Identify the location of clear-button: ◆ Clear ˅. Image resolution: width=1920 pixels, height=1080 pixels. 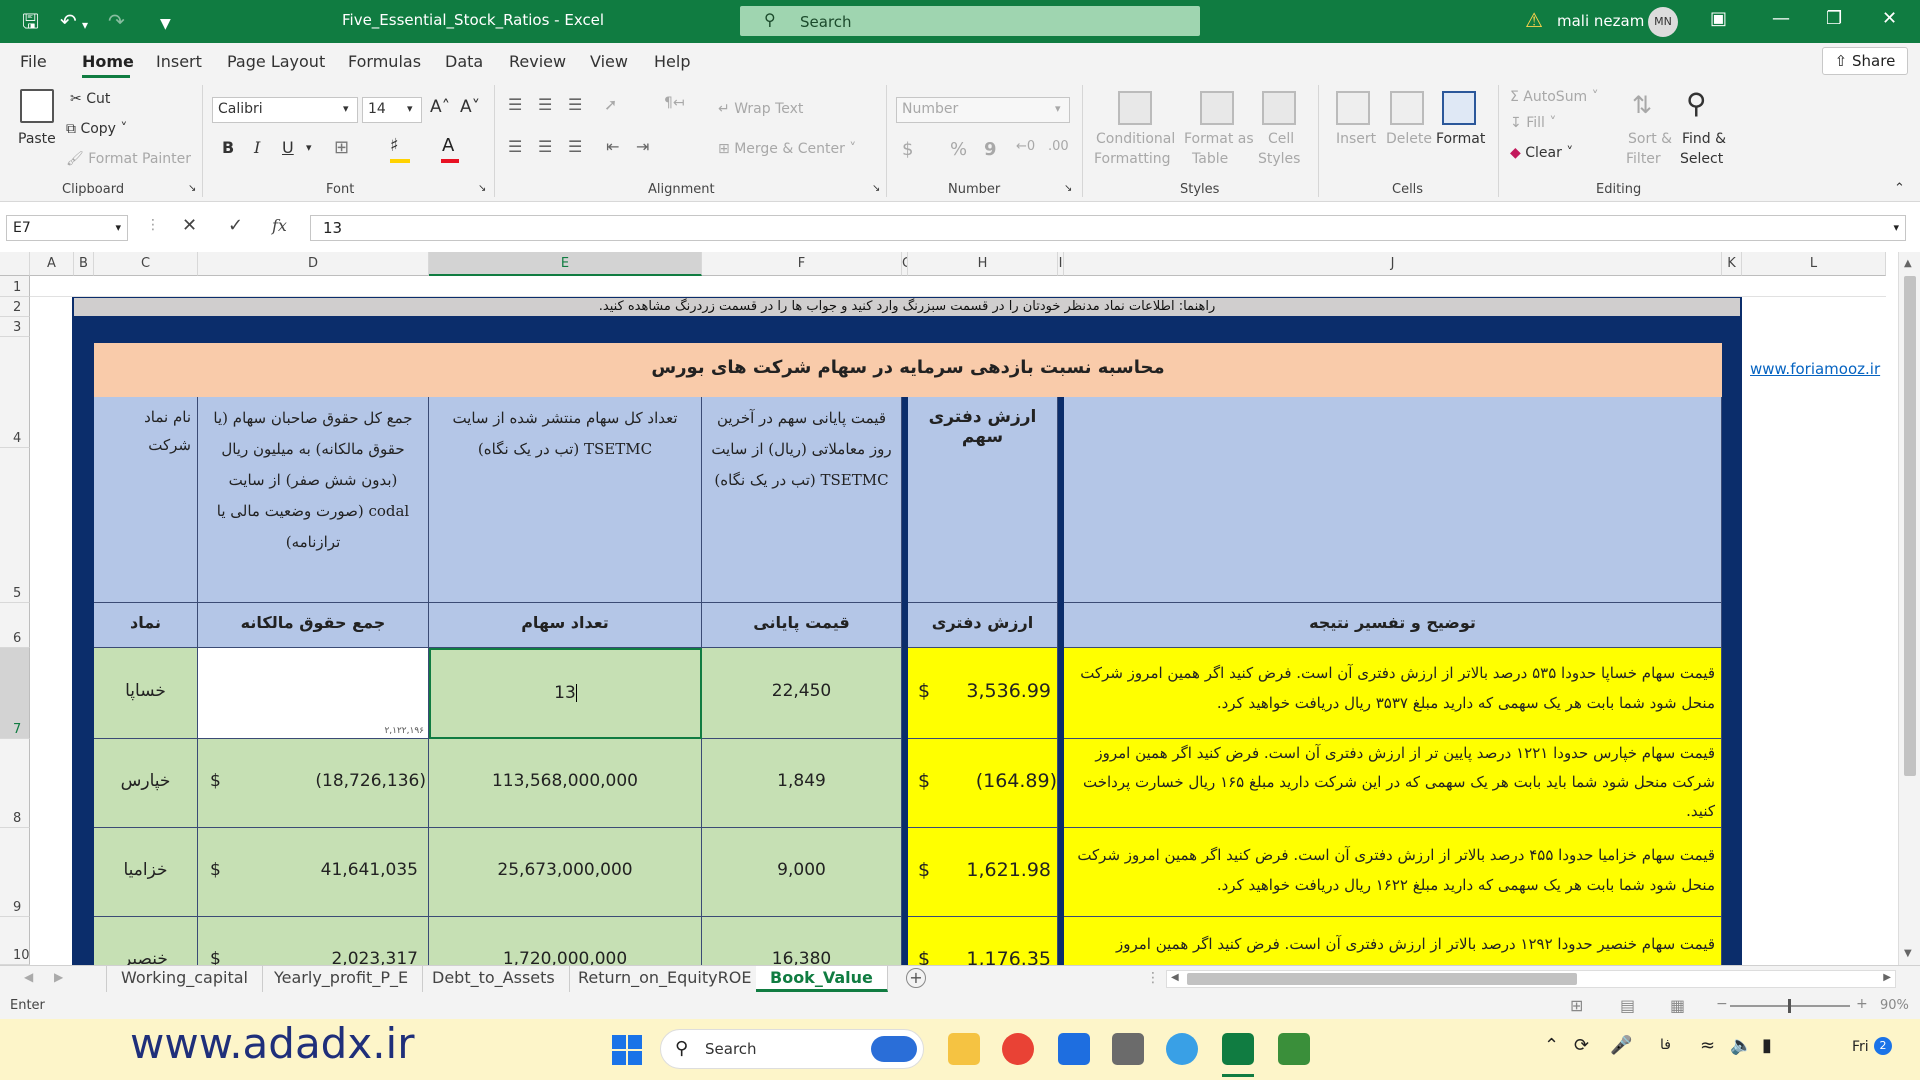
(1541, 153).